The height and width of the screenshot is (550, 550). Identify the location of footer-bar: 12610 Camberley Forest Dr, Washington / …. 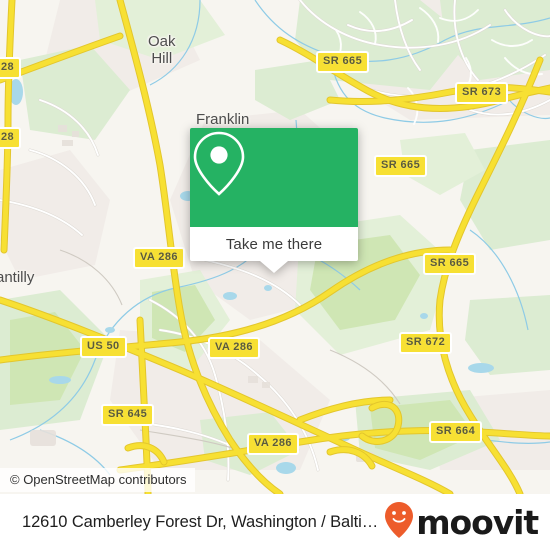
(275, 522).